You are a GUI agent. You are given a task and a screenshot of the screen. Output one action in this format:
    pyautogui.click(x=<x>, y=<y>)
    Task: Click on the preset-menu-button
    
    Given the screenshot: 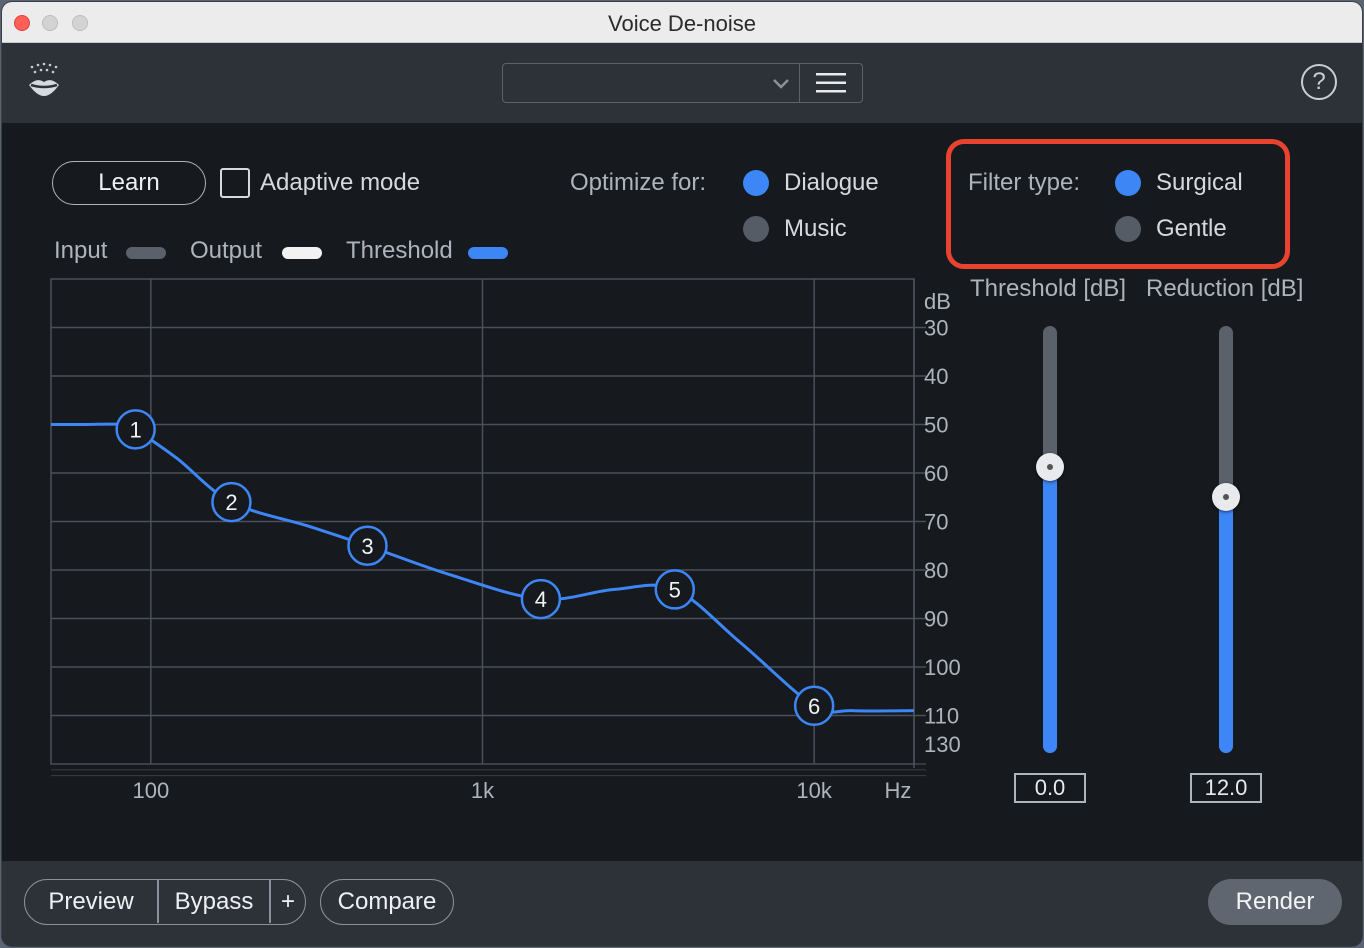 What is the action you would take?
    pyautogui.click(x=831, y=83)
    